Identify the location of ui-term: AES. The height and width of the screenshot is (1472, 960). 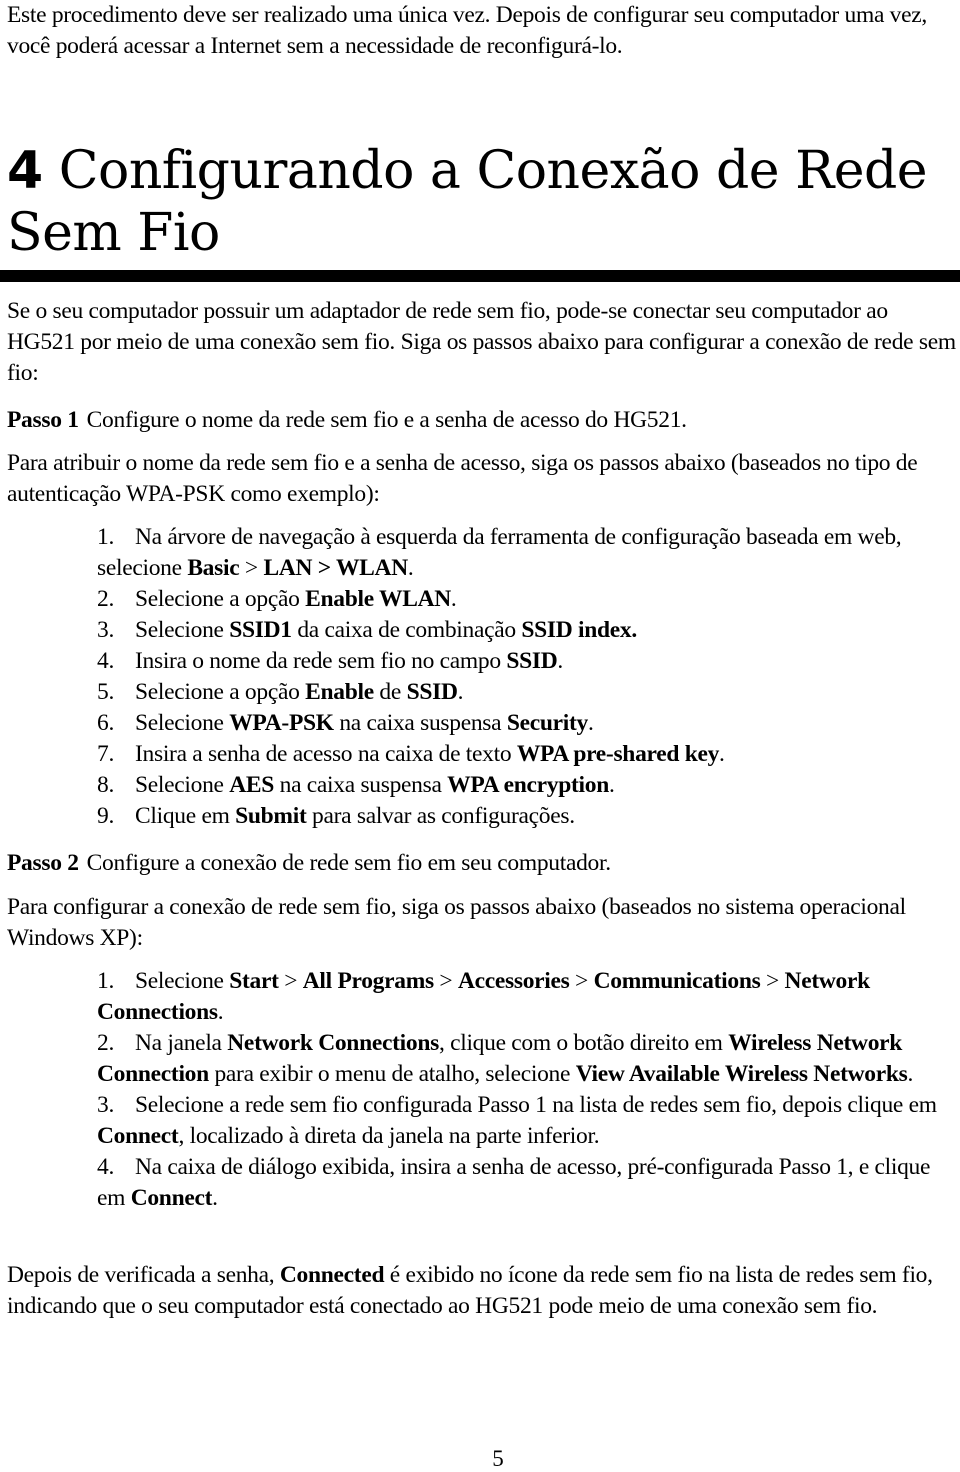
(252, 785).